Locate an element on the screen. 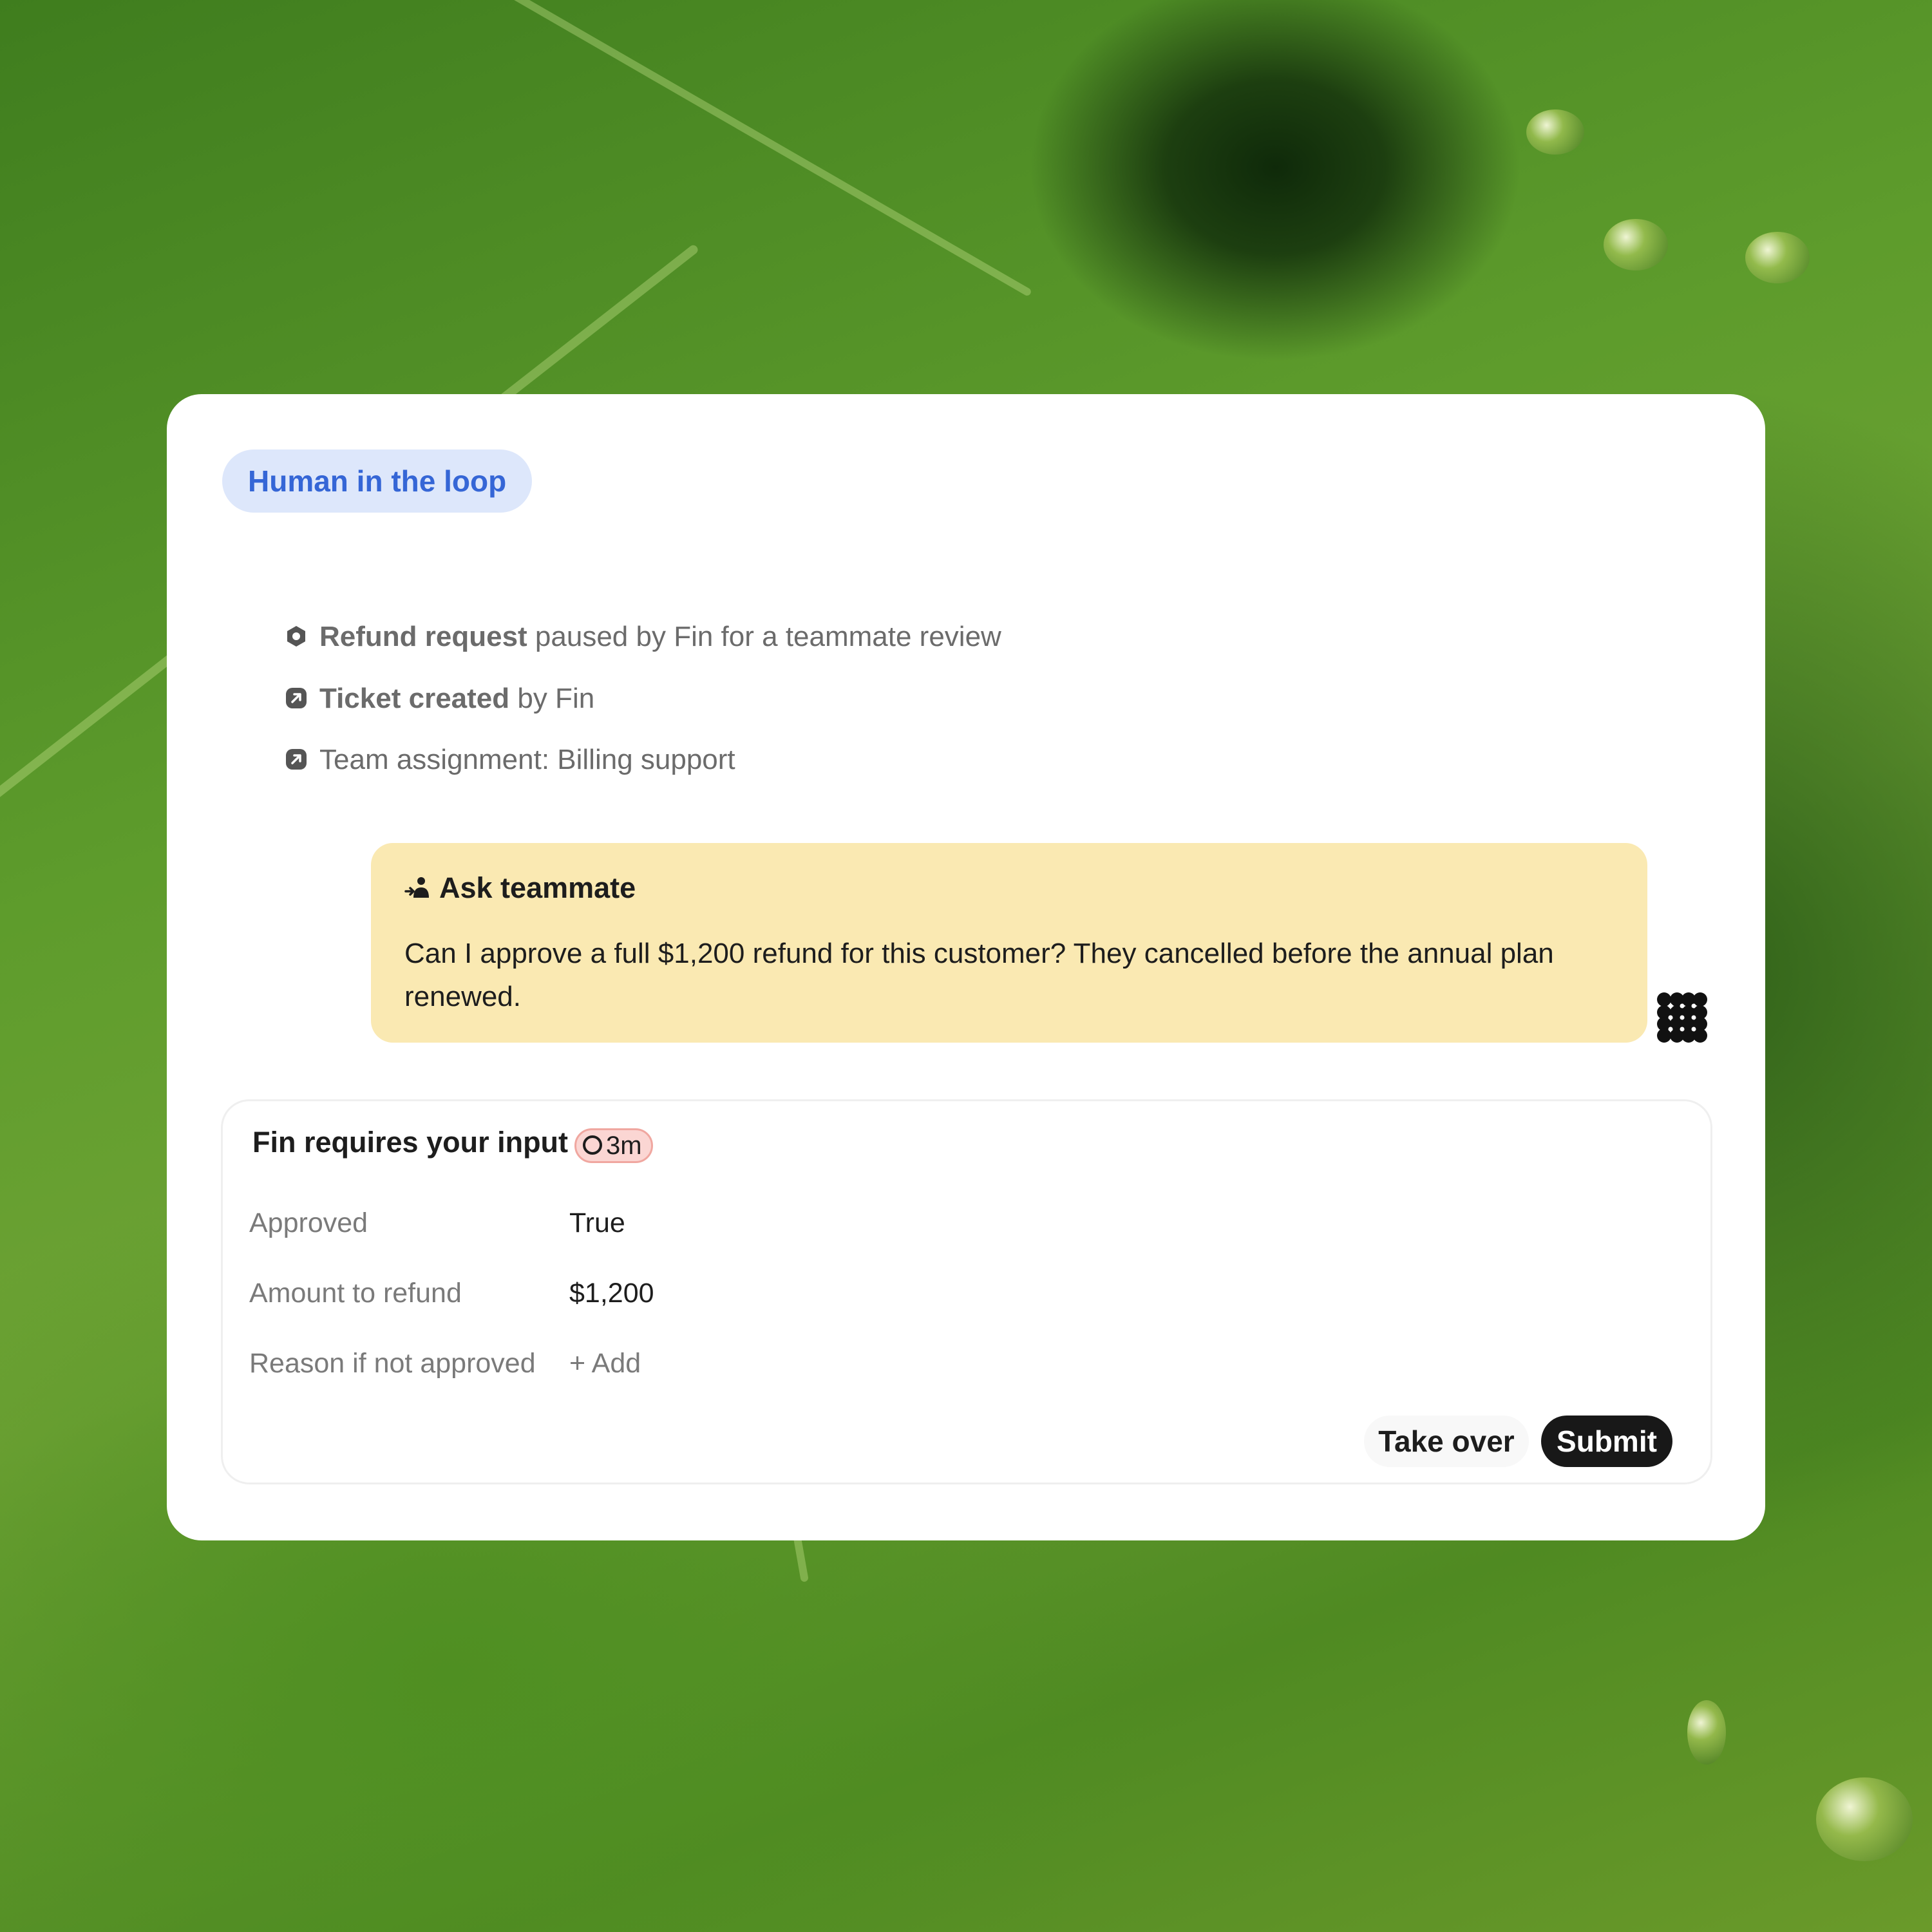 The width and height of the screenshot is (1932, 1932). field-label-amount: Amount to refund is located at coordinates (355, 1293).